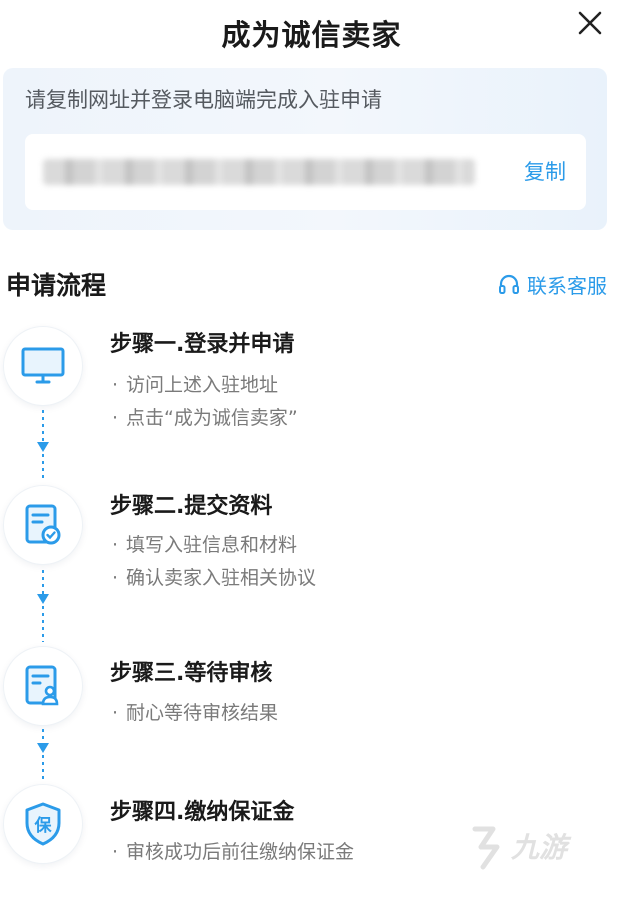 The width and height of the screenshot is (623, 899). I want to click on url-box: 复制, so click(305, 172).